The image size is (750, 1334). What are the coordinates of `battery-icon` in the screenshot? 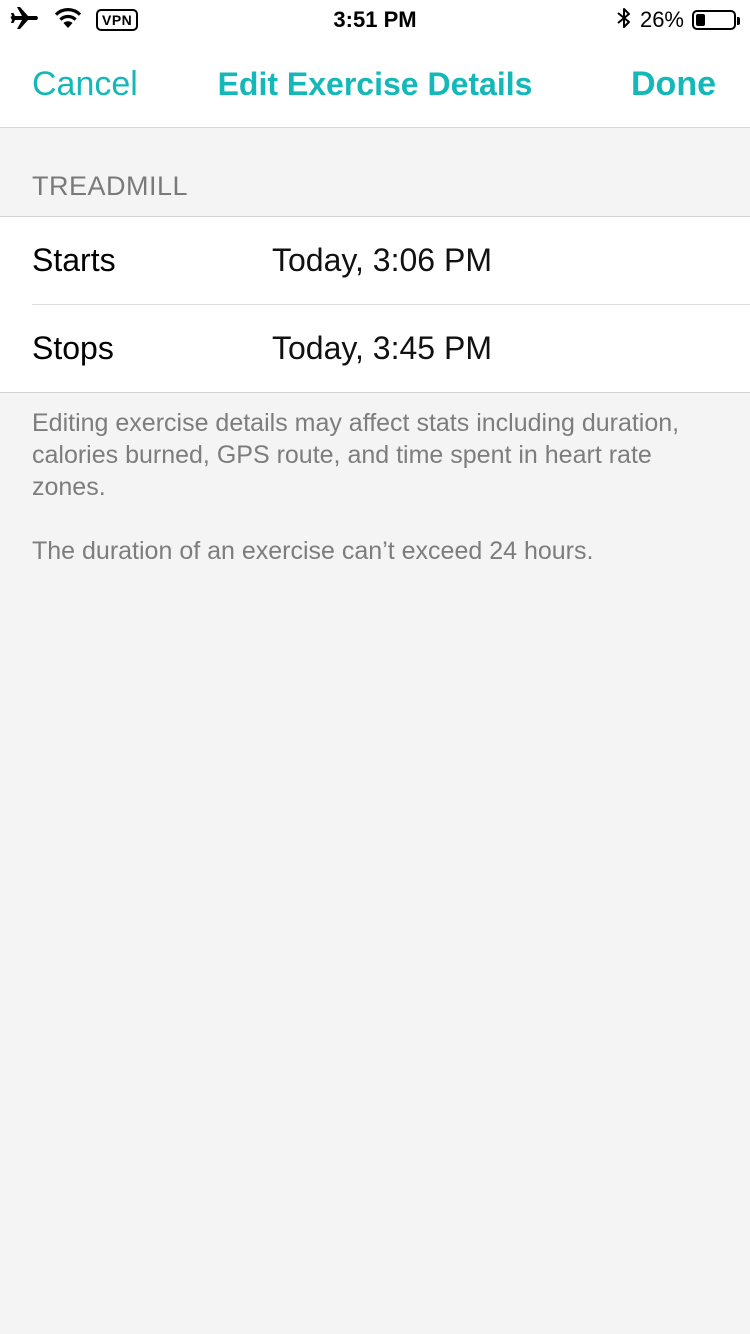 It's located at (716, 20).